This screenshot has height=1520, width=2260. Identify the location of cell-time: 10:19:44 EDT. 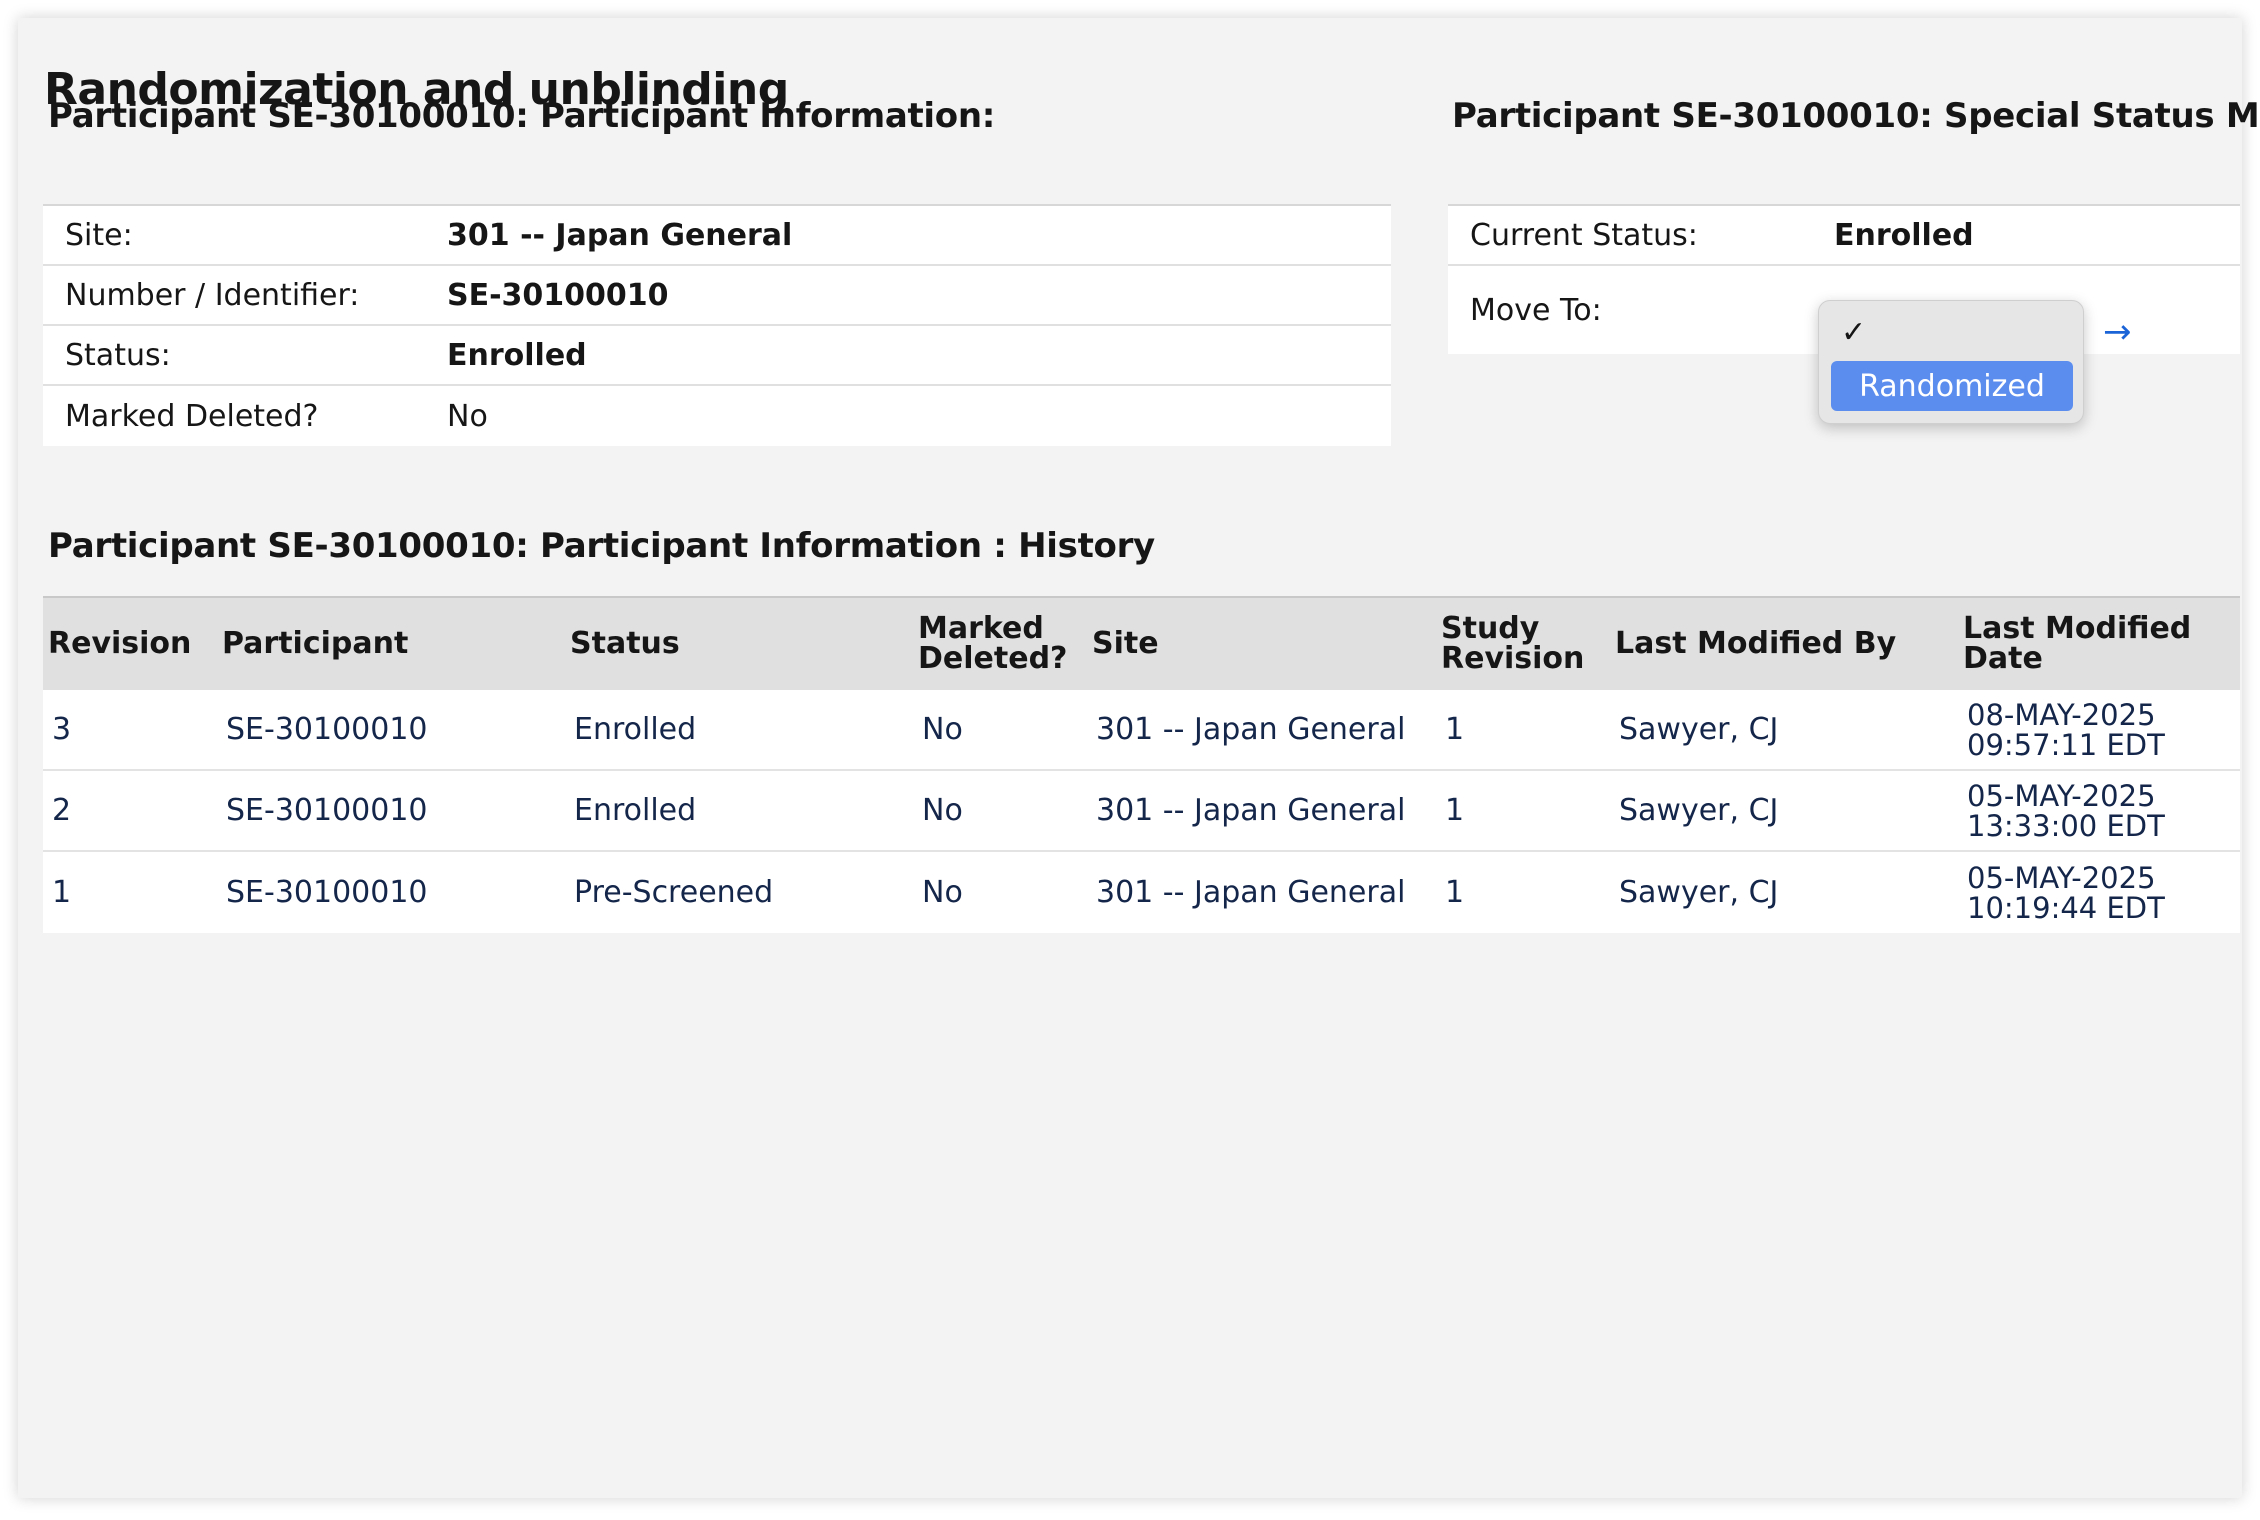
(2066, 907).